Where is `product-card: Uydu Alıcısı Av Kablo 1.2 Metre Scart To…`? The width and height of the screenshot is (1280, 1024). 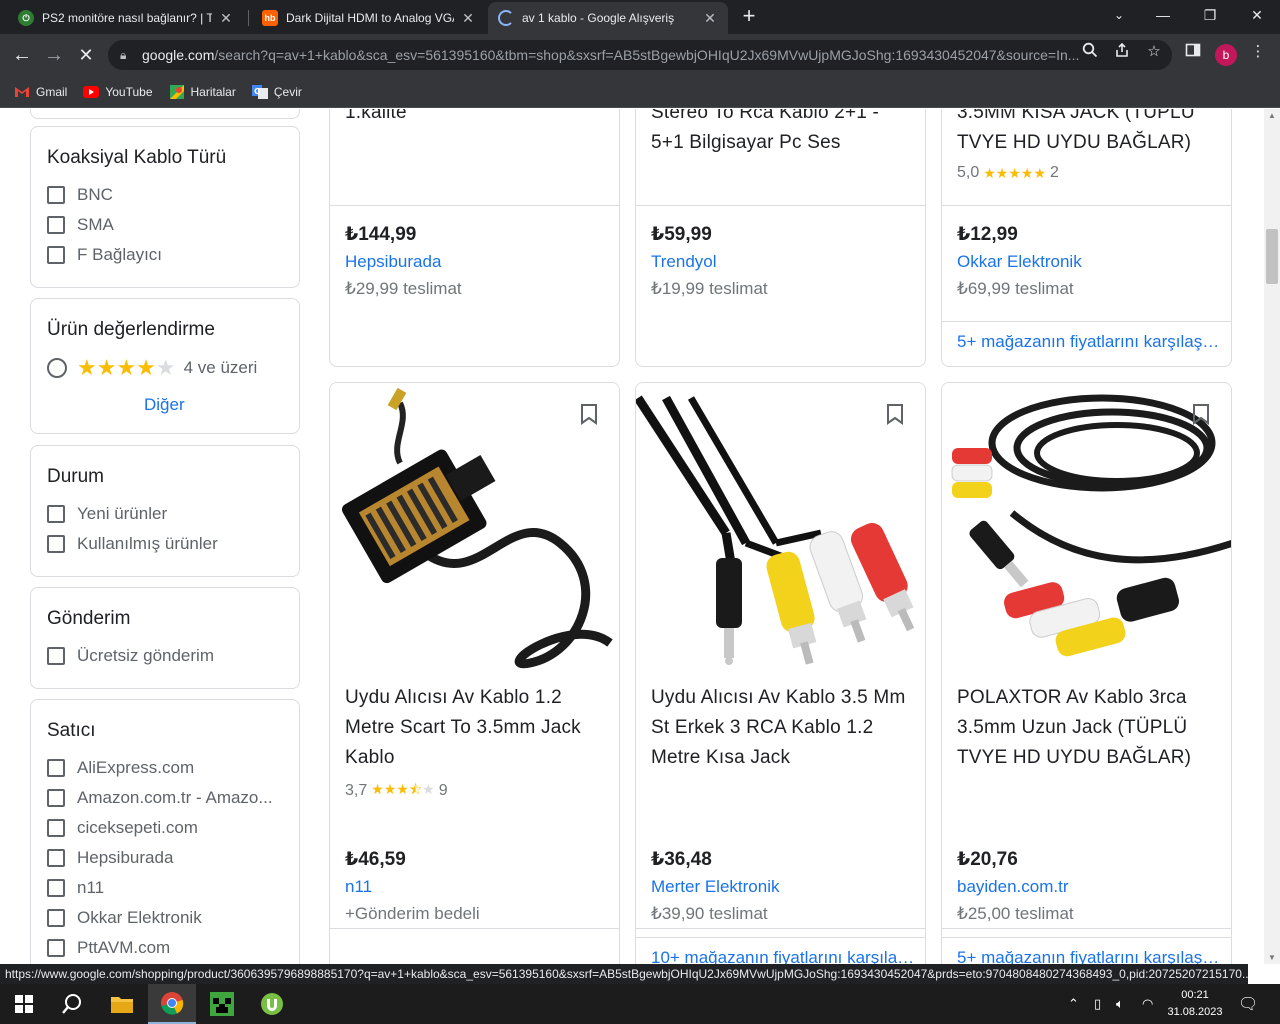
product-card: Uydu Alıcısı Av Kablo 1.2 Metre Scart To… is located at coordinates (474, 673).